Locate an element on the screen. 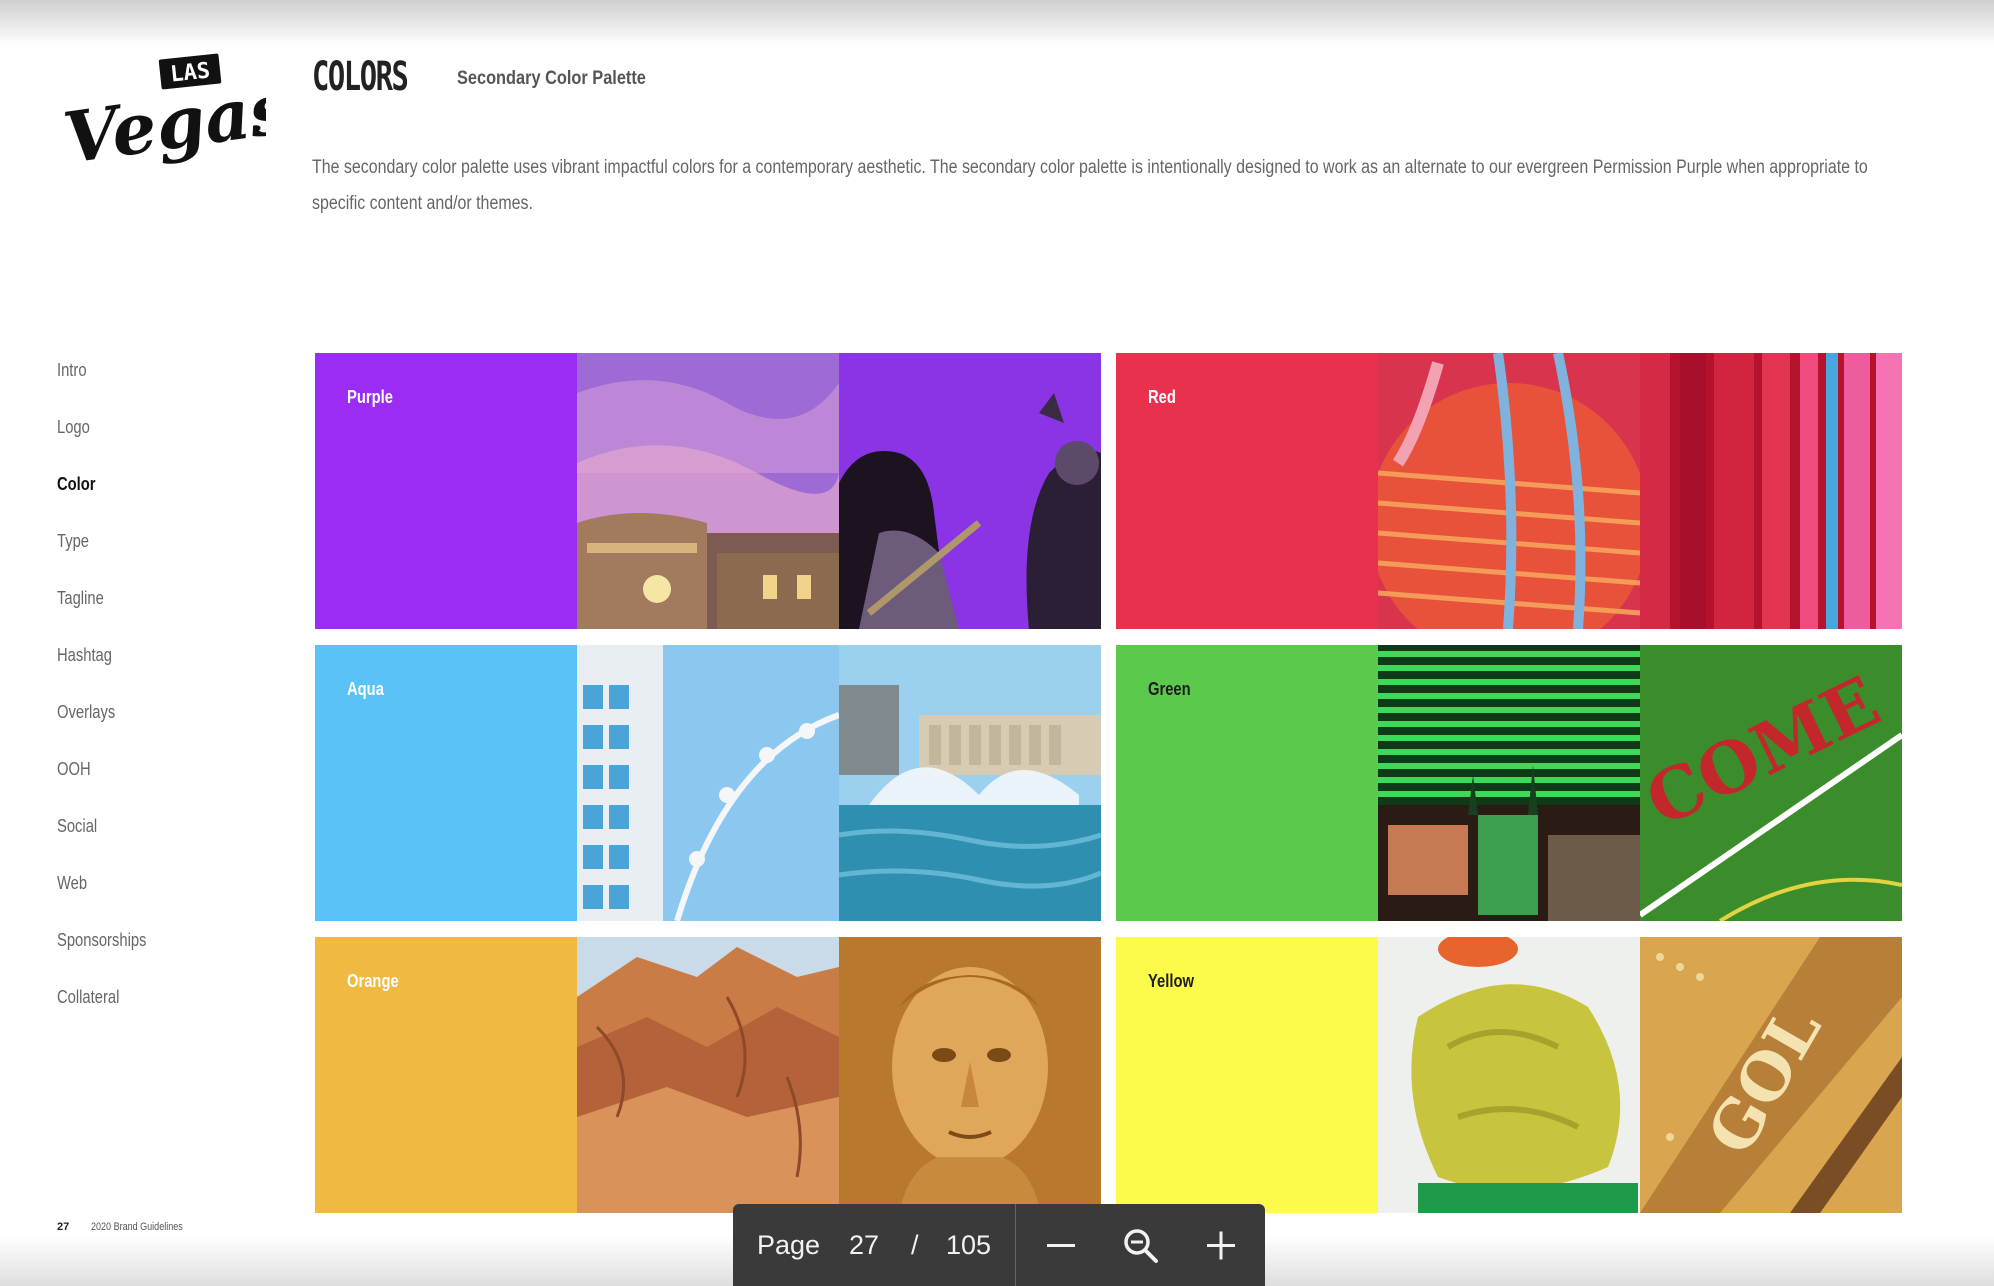 The image size is (1994, 1286). nav-item-web: Web is located at coordinates (72, 883).